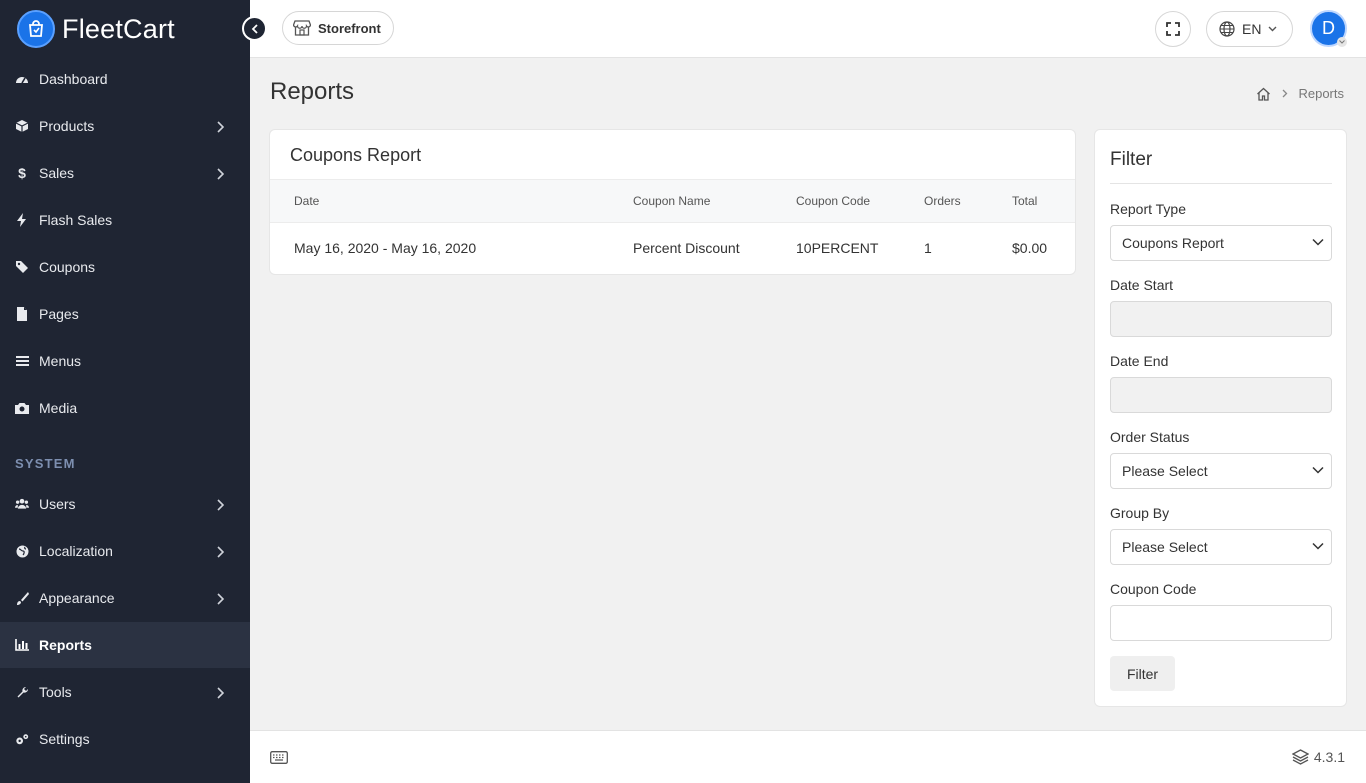 The width and height of the screenshot is (1366, 783). Describe the element at coordinates (65, 645) in the screenshot. I see `sidebar-item-label: Reports` at that location.